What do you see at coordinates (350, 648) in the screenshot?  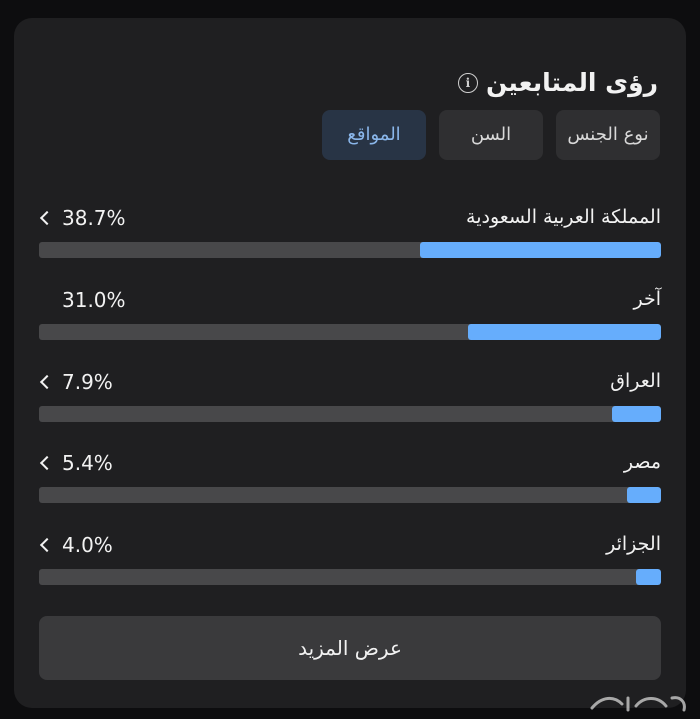 I see `show-more-button: عرض المزيد` at bounding box center [350, 648].